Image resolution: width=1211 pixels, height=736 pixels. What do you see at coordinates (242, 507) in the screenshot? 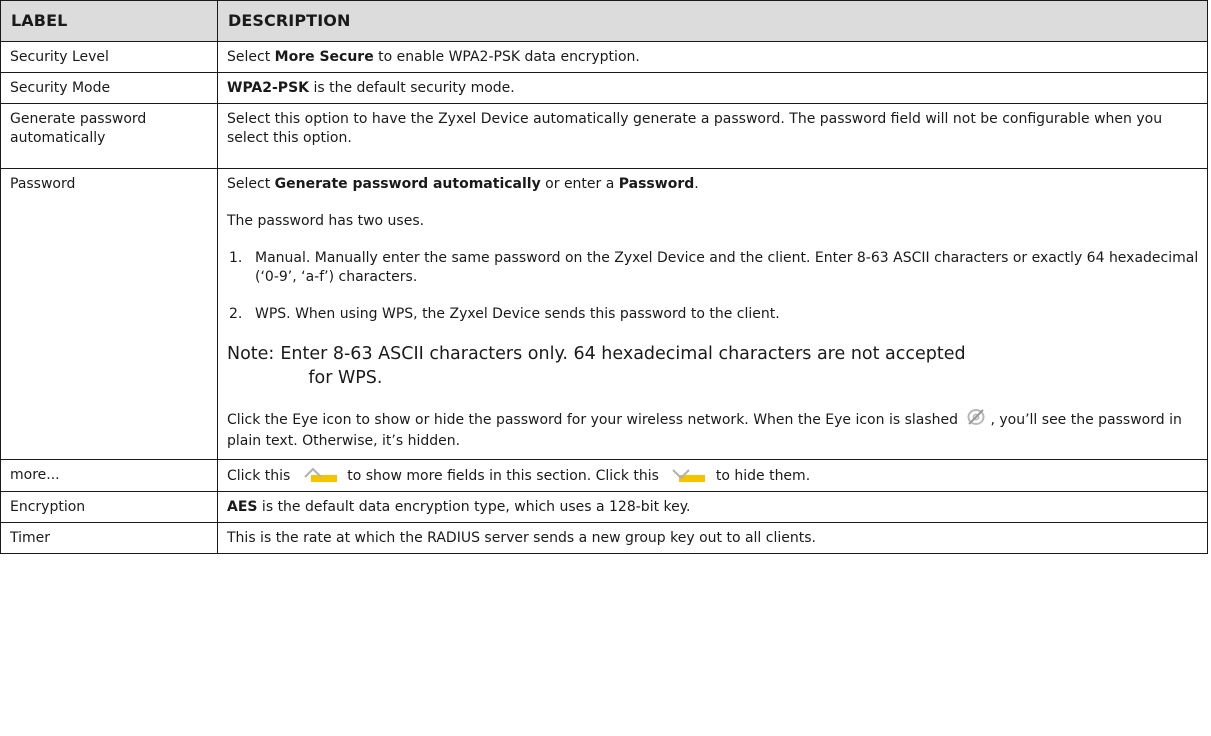
I see `bold-term: AES` at bounding box center [242, 507].